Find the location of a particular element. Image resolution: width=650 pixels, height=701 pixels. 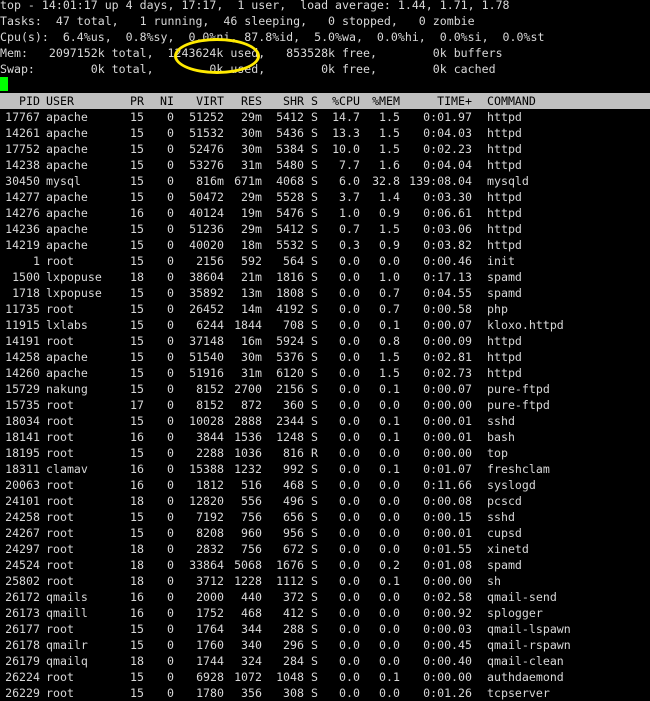

terminal-cursor is located at coordinates (4, 84).